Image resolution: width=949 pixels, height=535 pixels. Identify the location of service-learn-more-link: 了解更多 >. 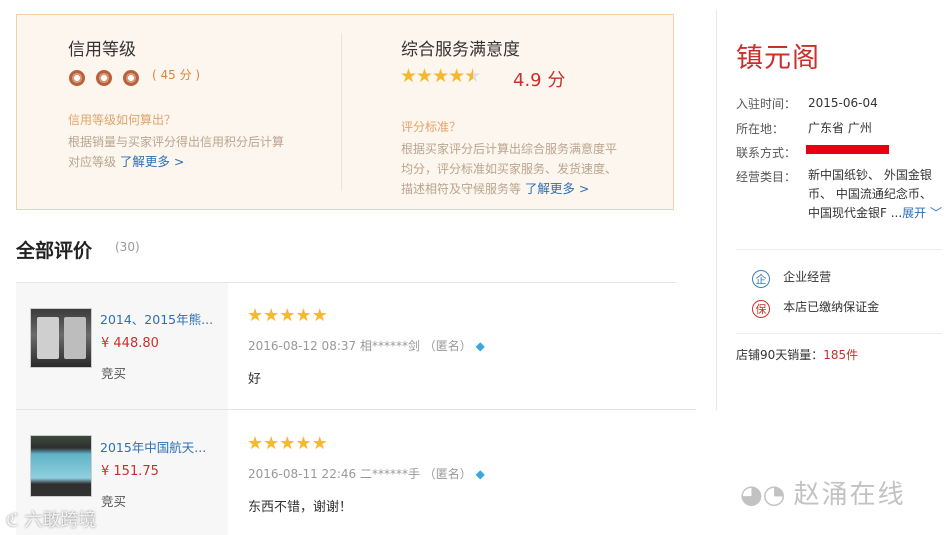
(557, 188).